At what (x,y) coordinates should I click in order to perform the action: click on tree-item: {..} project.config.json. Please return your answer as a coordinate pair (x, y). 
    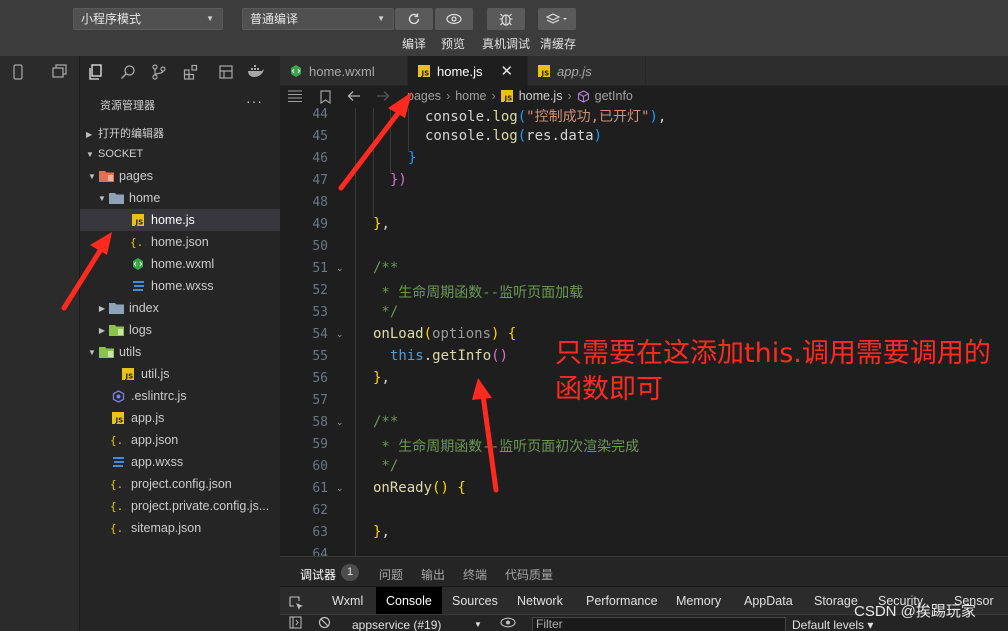
    Looking at the image, I should click on (180, 484).